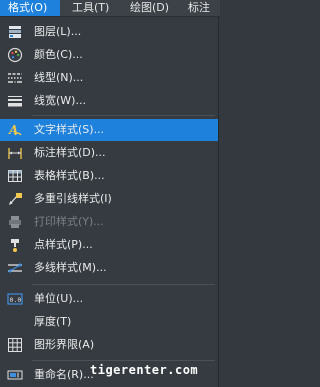  I want to click on menu-item-limits-label: 图形界限(A), so click(64, 344).